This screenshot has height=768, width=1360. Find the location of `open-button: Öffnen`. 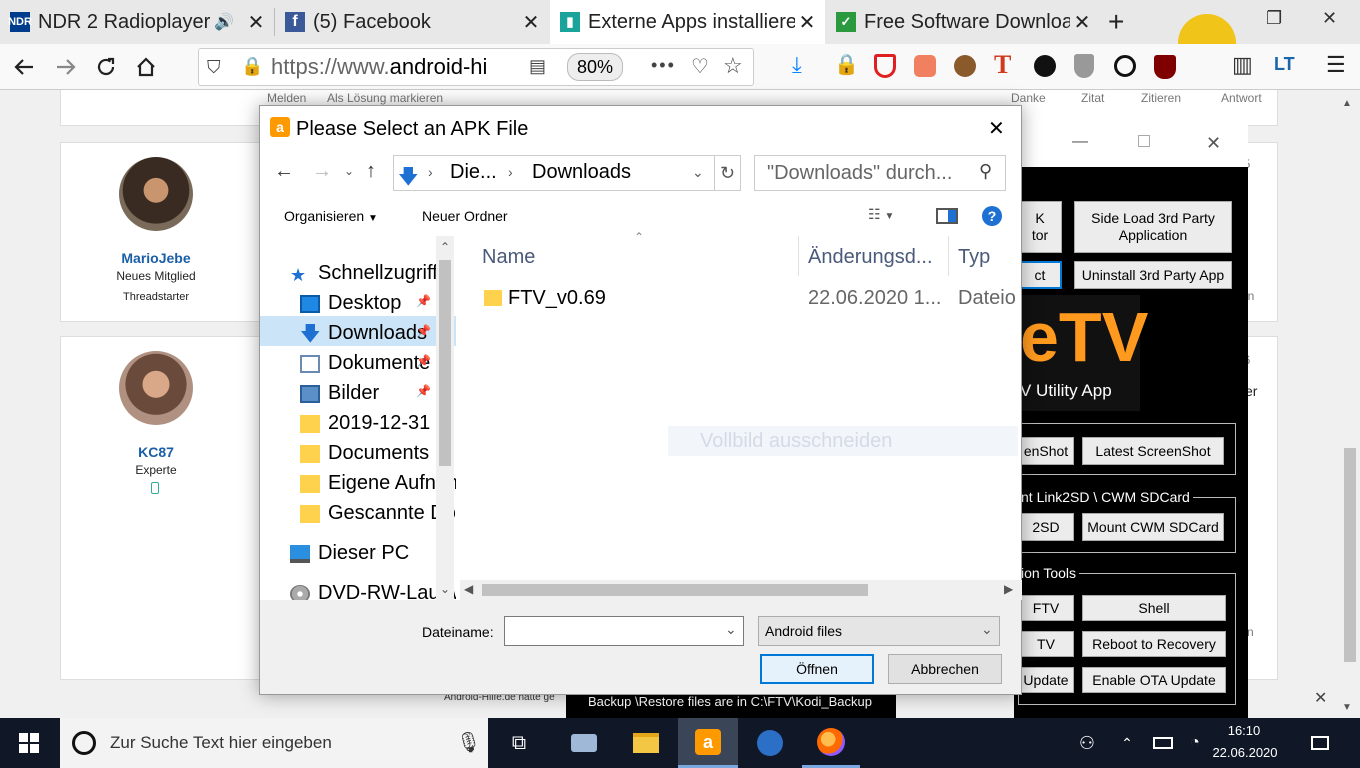

open-button: Öffnen is located at coordinates (817, 669).